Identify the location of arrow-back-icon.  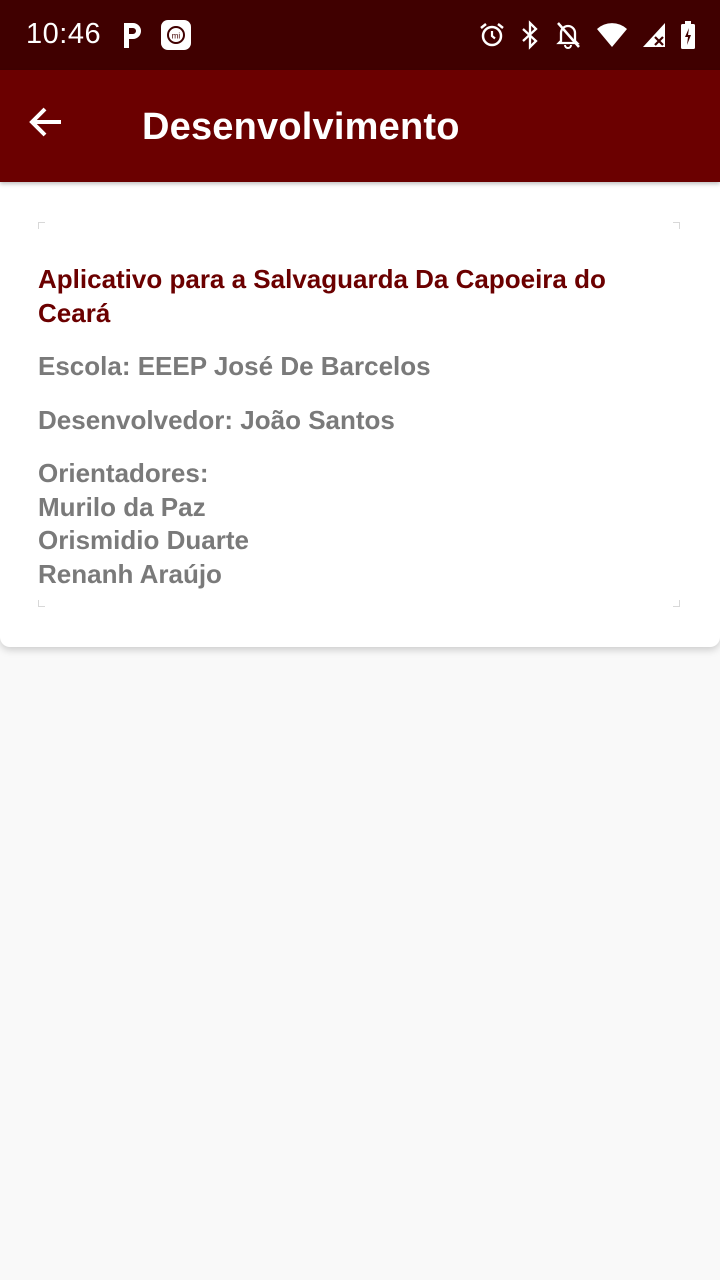
(46, 122).